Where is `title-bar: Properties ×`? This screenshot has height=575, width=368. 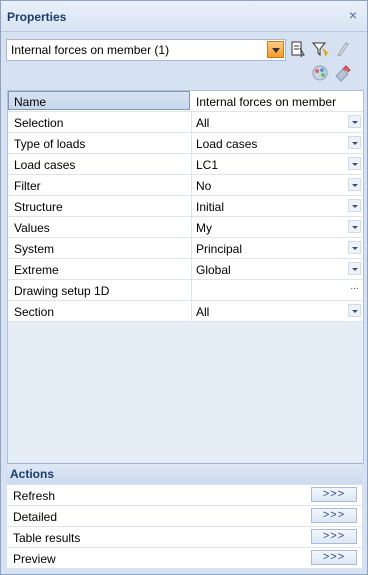 title-bar: Properties × is located at coordinates (184, 16).